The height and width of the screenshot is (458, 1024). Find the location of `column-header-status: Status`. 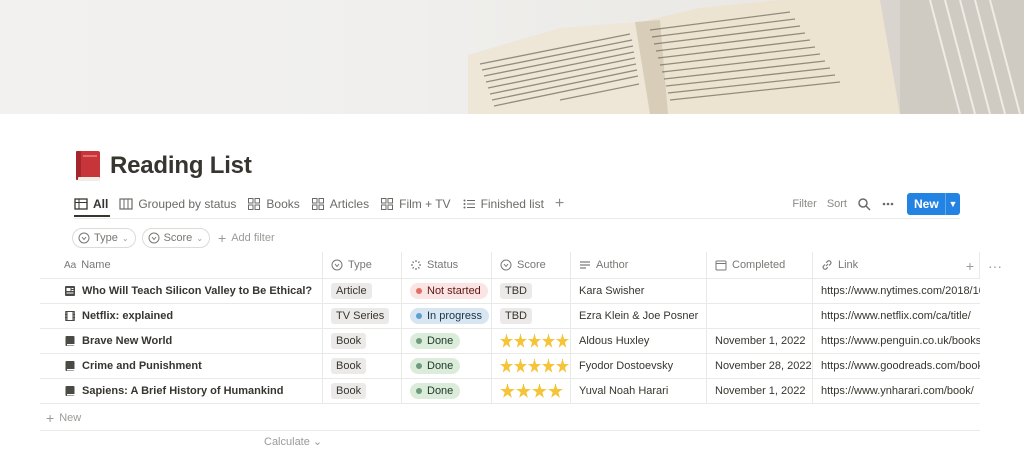

column-header-status: Status is located at coordinates (447, 265).